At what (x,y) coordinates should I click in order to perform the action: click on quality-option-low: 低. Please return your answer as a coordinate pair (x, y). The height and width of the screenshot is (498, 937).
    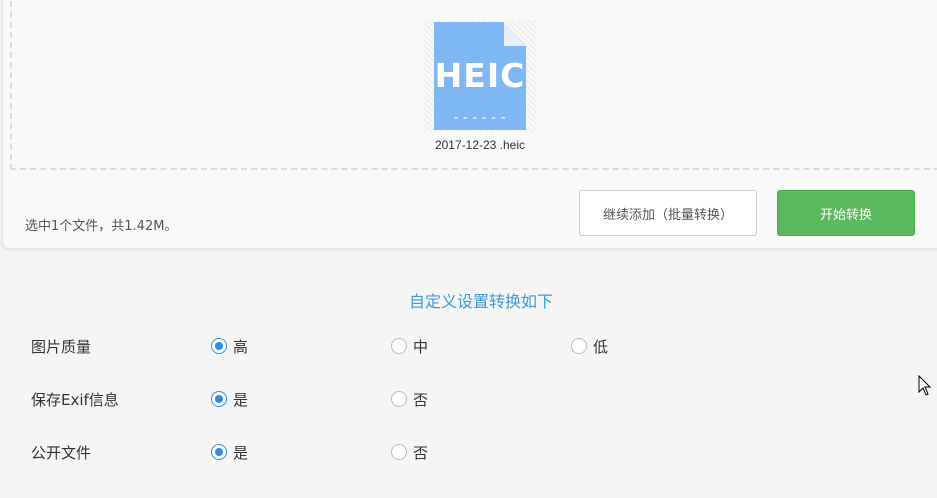
    Looking at the image, I should click on (589, 346).